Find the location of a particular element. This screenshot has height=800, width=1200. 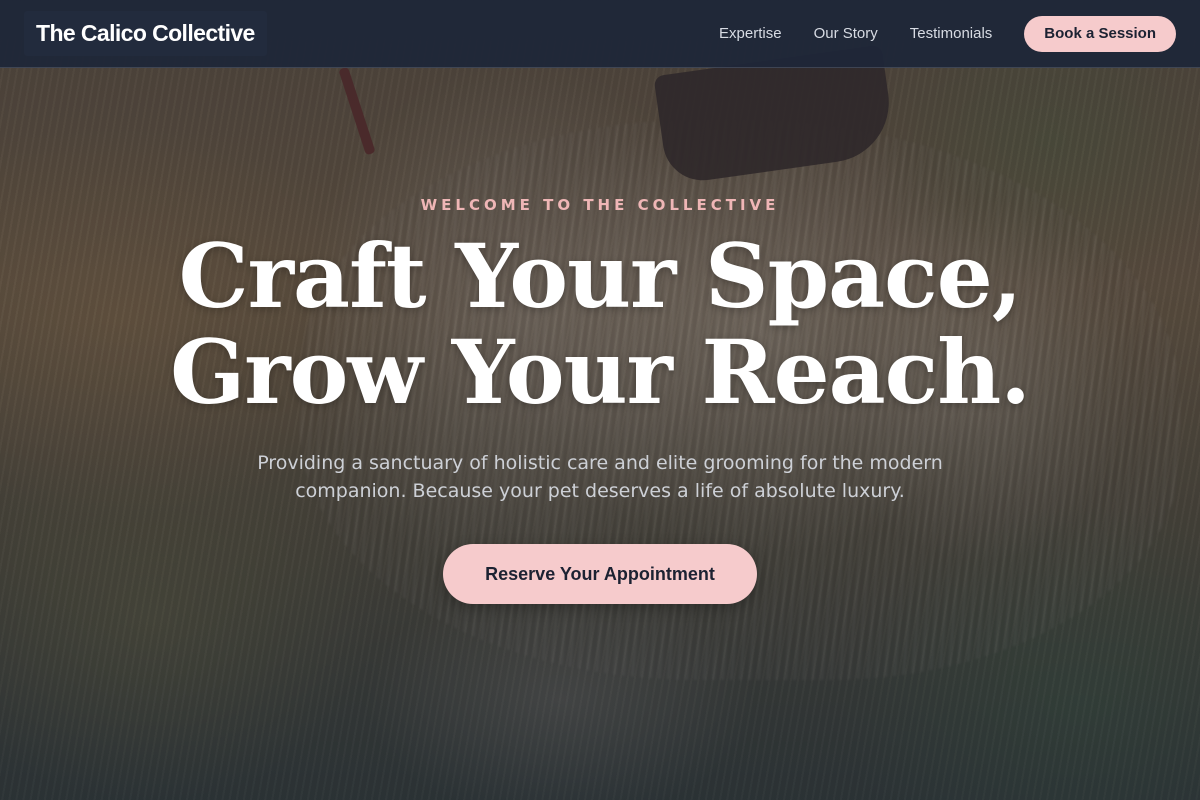

book-session-button: Book a Session is located at coordinates (1100, 33).